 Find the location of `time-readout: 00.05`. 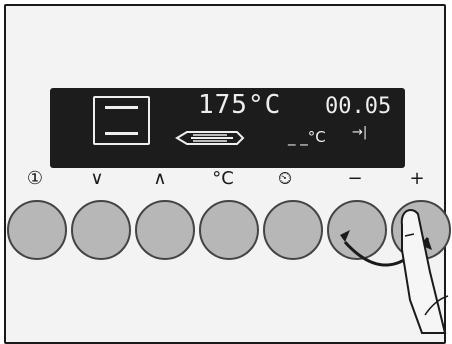

time-readout: 00.05 is located at coordinates (358, 106).